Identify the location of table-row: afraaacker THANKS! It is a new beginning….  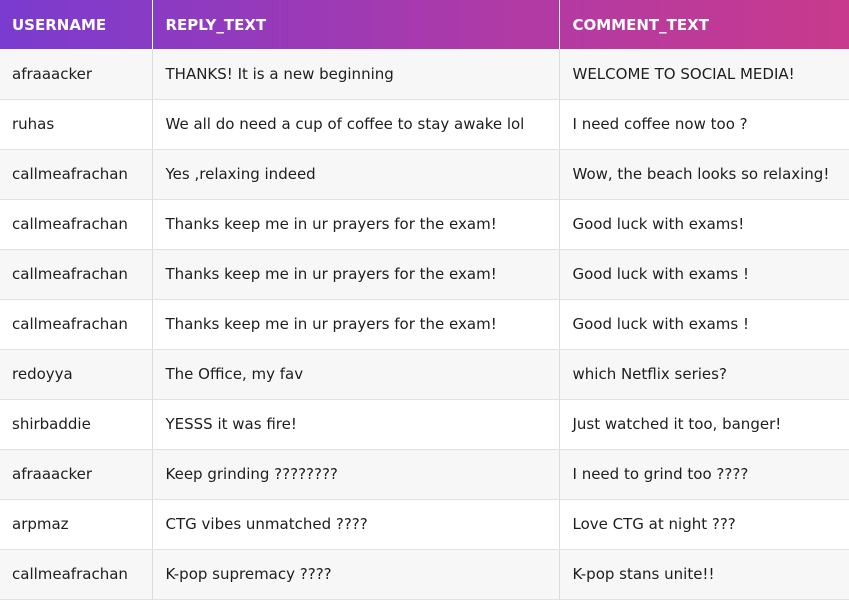
(424, 74).